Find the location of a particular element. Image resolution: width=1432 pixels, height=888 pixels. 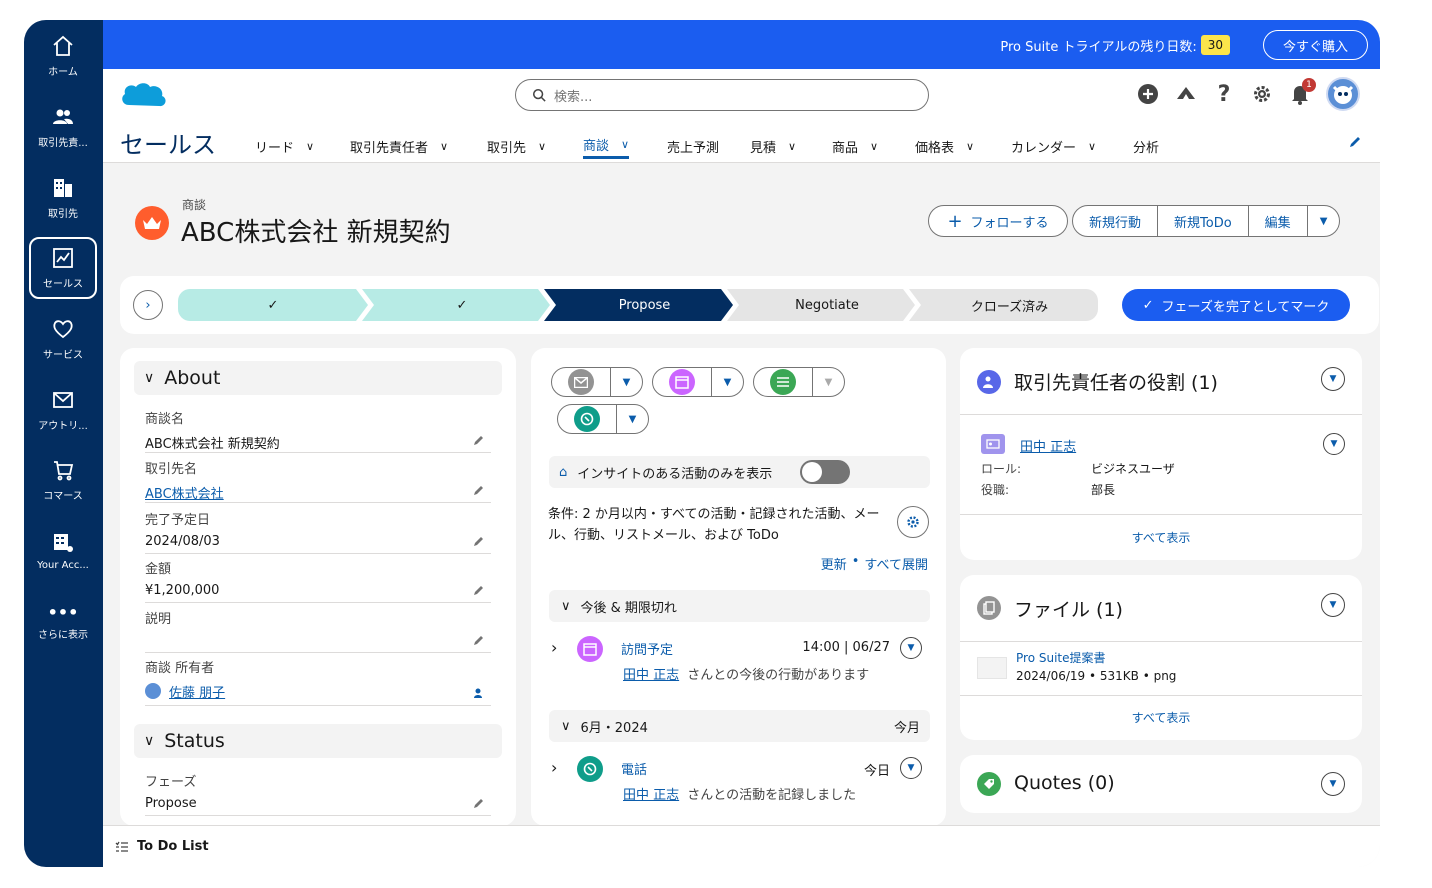

expand-all-link: すべて展開 is located at coordinates (896, 563).